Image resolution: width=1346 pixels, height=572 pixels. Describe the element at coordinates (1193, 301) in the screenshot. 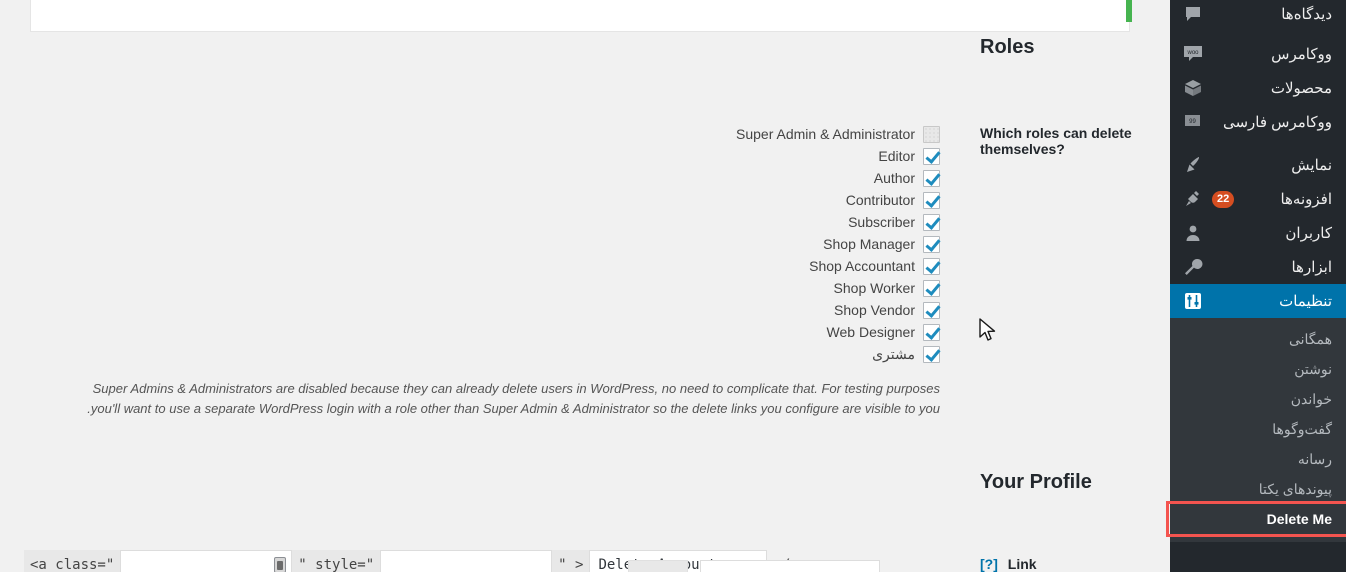

I see `settings-sliders-icon` at that location.